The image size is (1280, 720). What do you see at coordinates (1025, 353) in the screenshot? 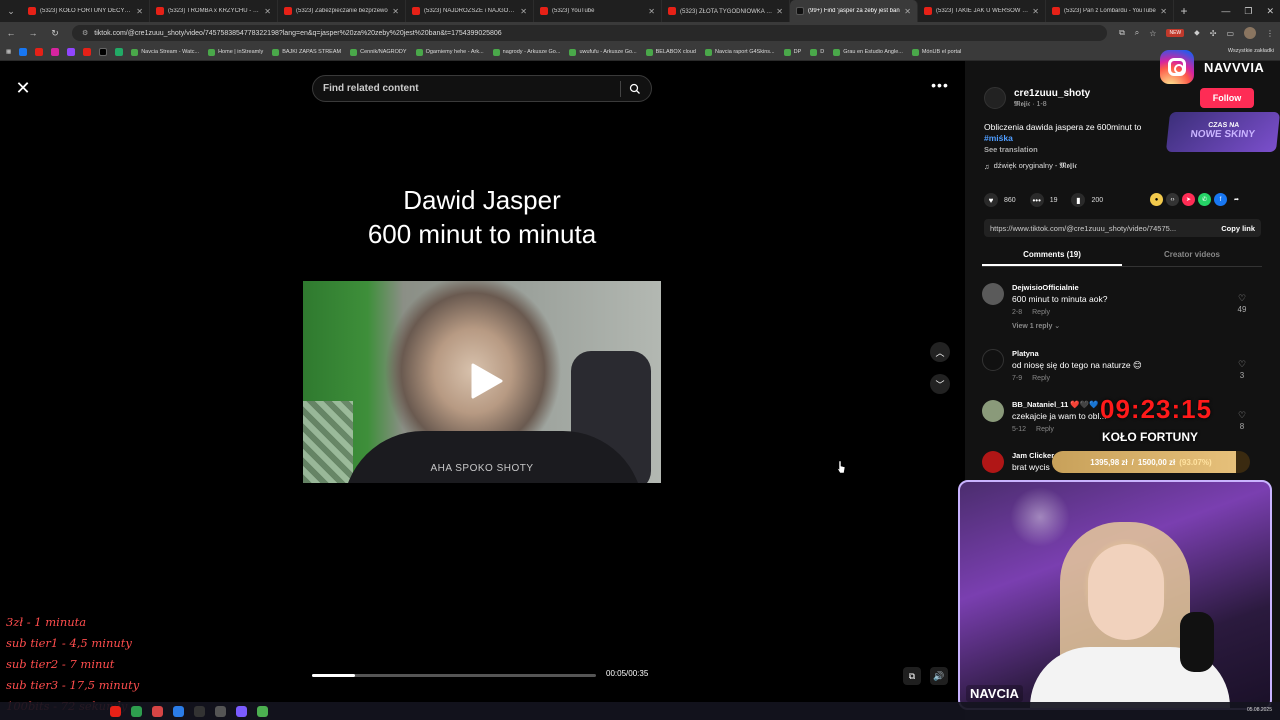
I see `comment-user: Platyna` at bounding box center [1025, 353].